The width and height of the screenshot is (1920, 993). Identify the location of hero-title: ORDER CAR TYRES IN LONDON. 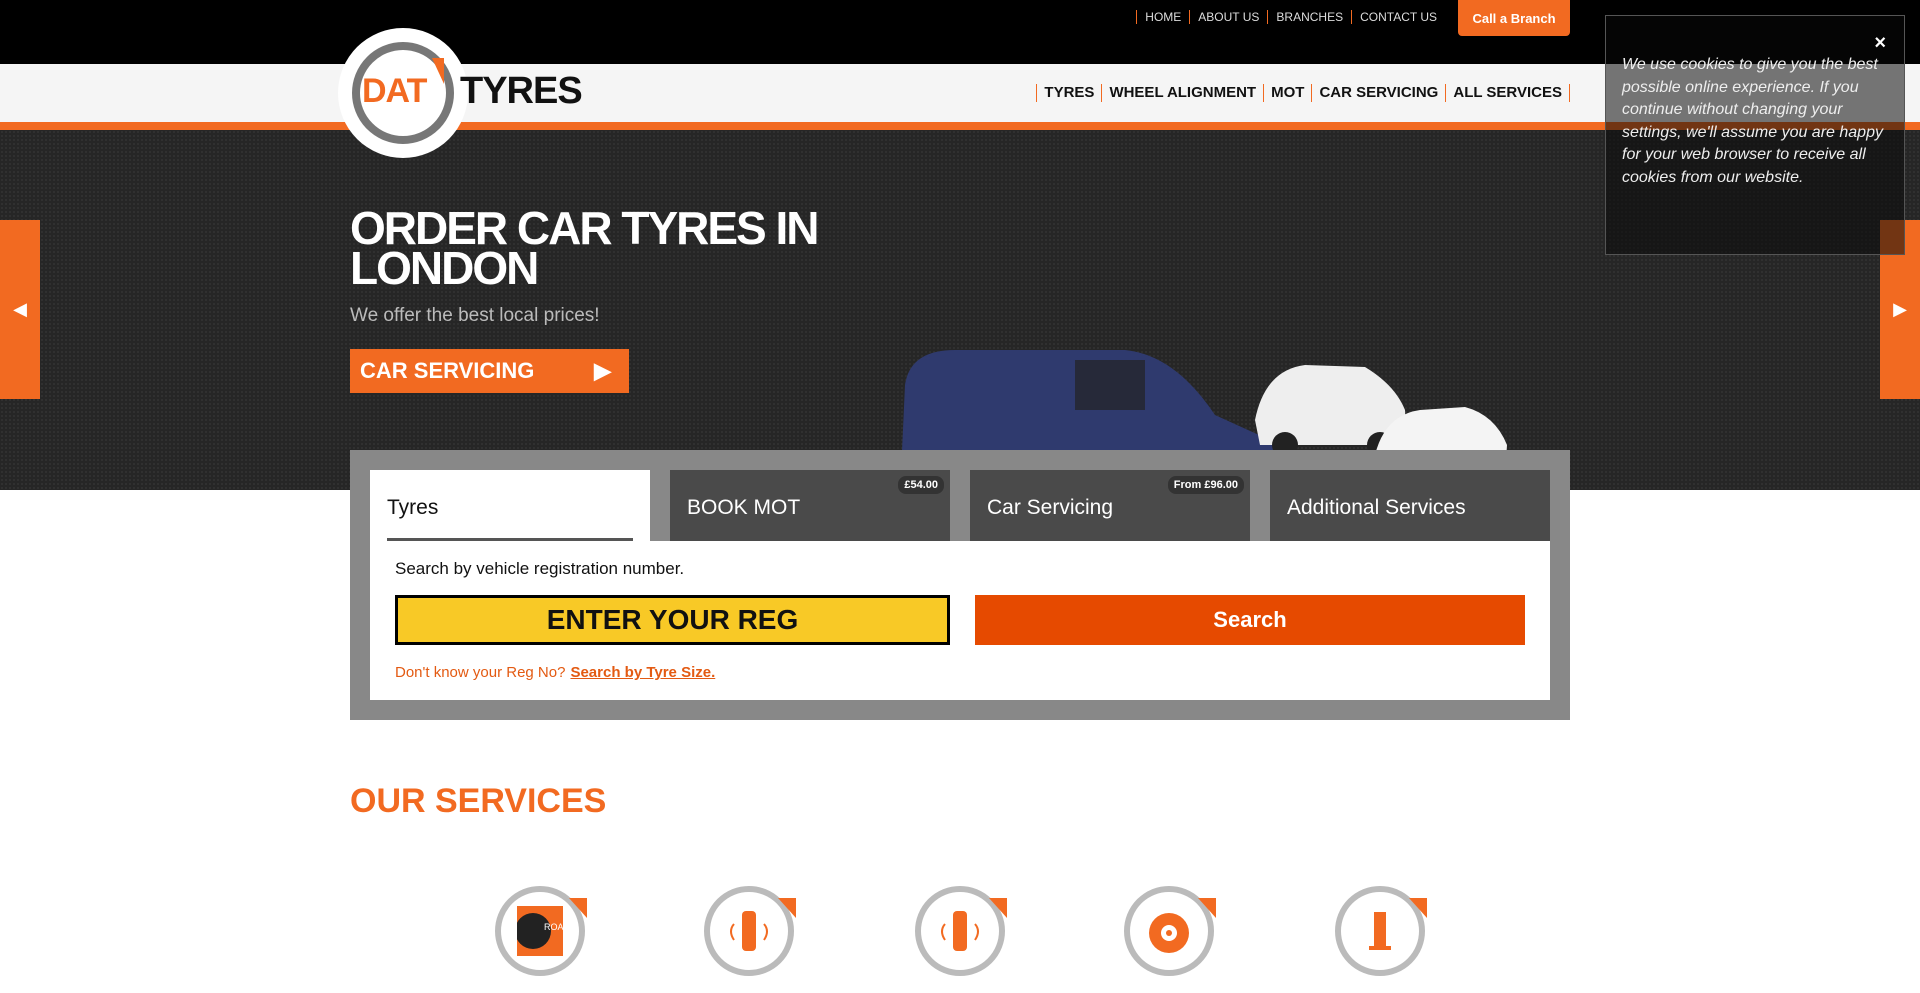
(584, 248).